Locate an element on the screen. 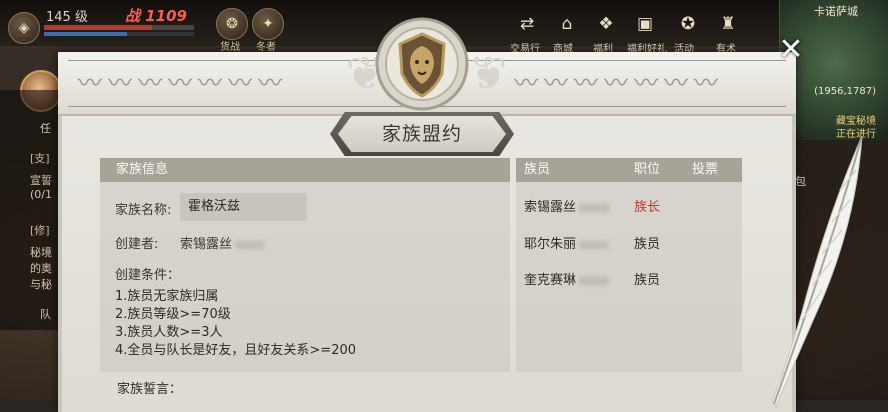  member-3-name: 奎克赛琳 is located at coordinates (550, 280).